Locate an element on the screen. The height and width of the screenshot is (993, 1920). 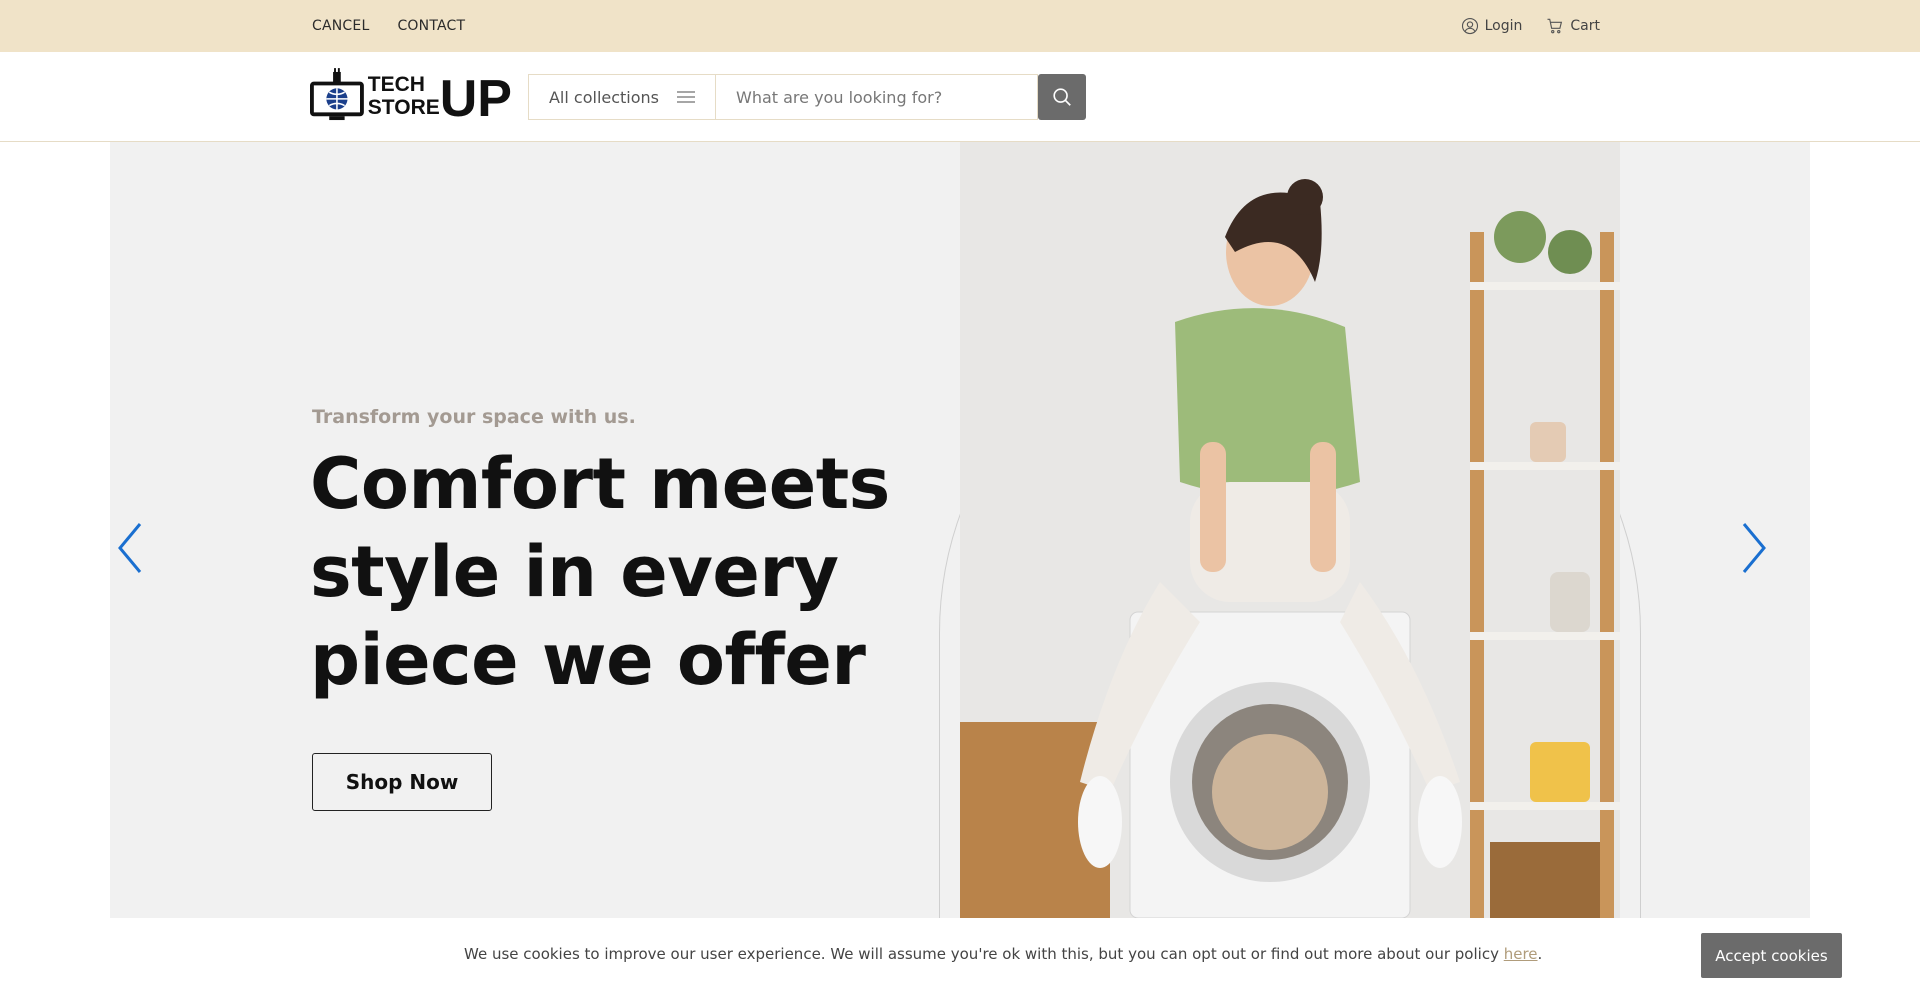
chevron-right-icon is located at coordinates (1754, 548).